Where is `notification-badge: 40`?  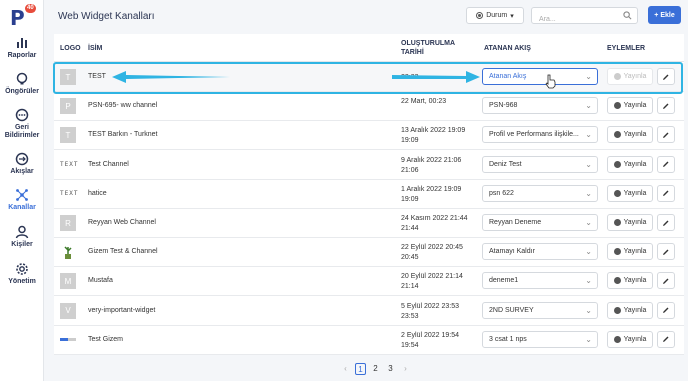 notification-badge: 40 is located at coordinates (30, 8).